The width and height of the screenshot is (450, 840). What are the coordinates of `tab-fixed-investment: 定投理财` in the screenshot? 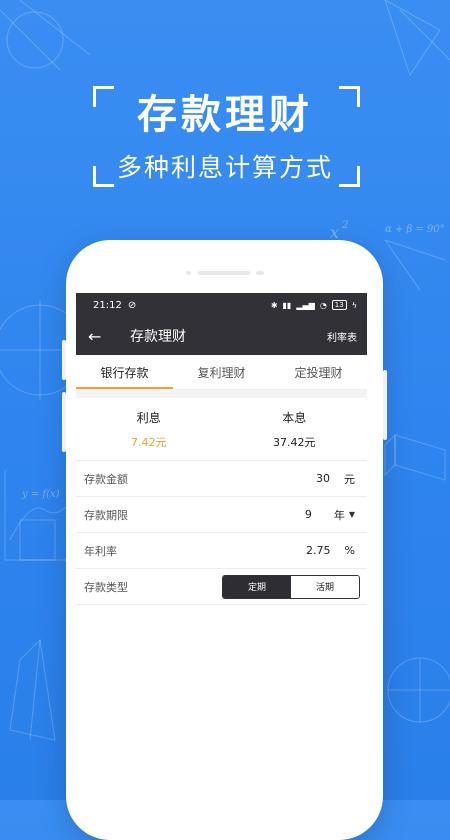 It's located at (318, 372).